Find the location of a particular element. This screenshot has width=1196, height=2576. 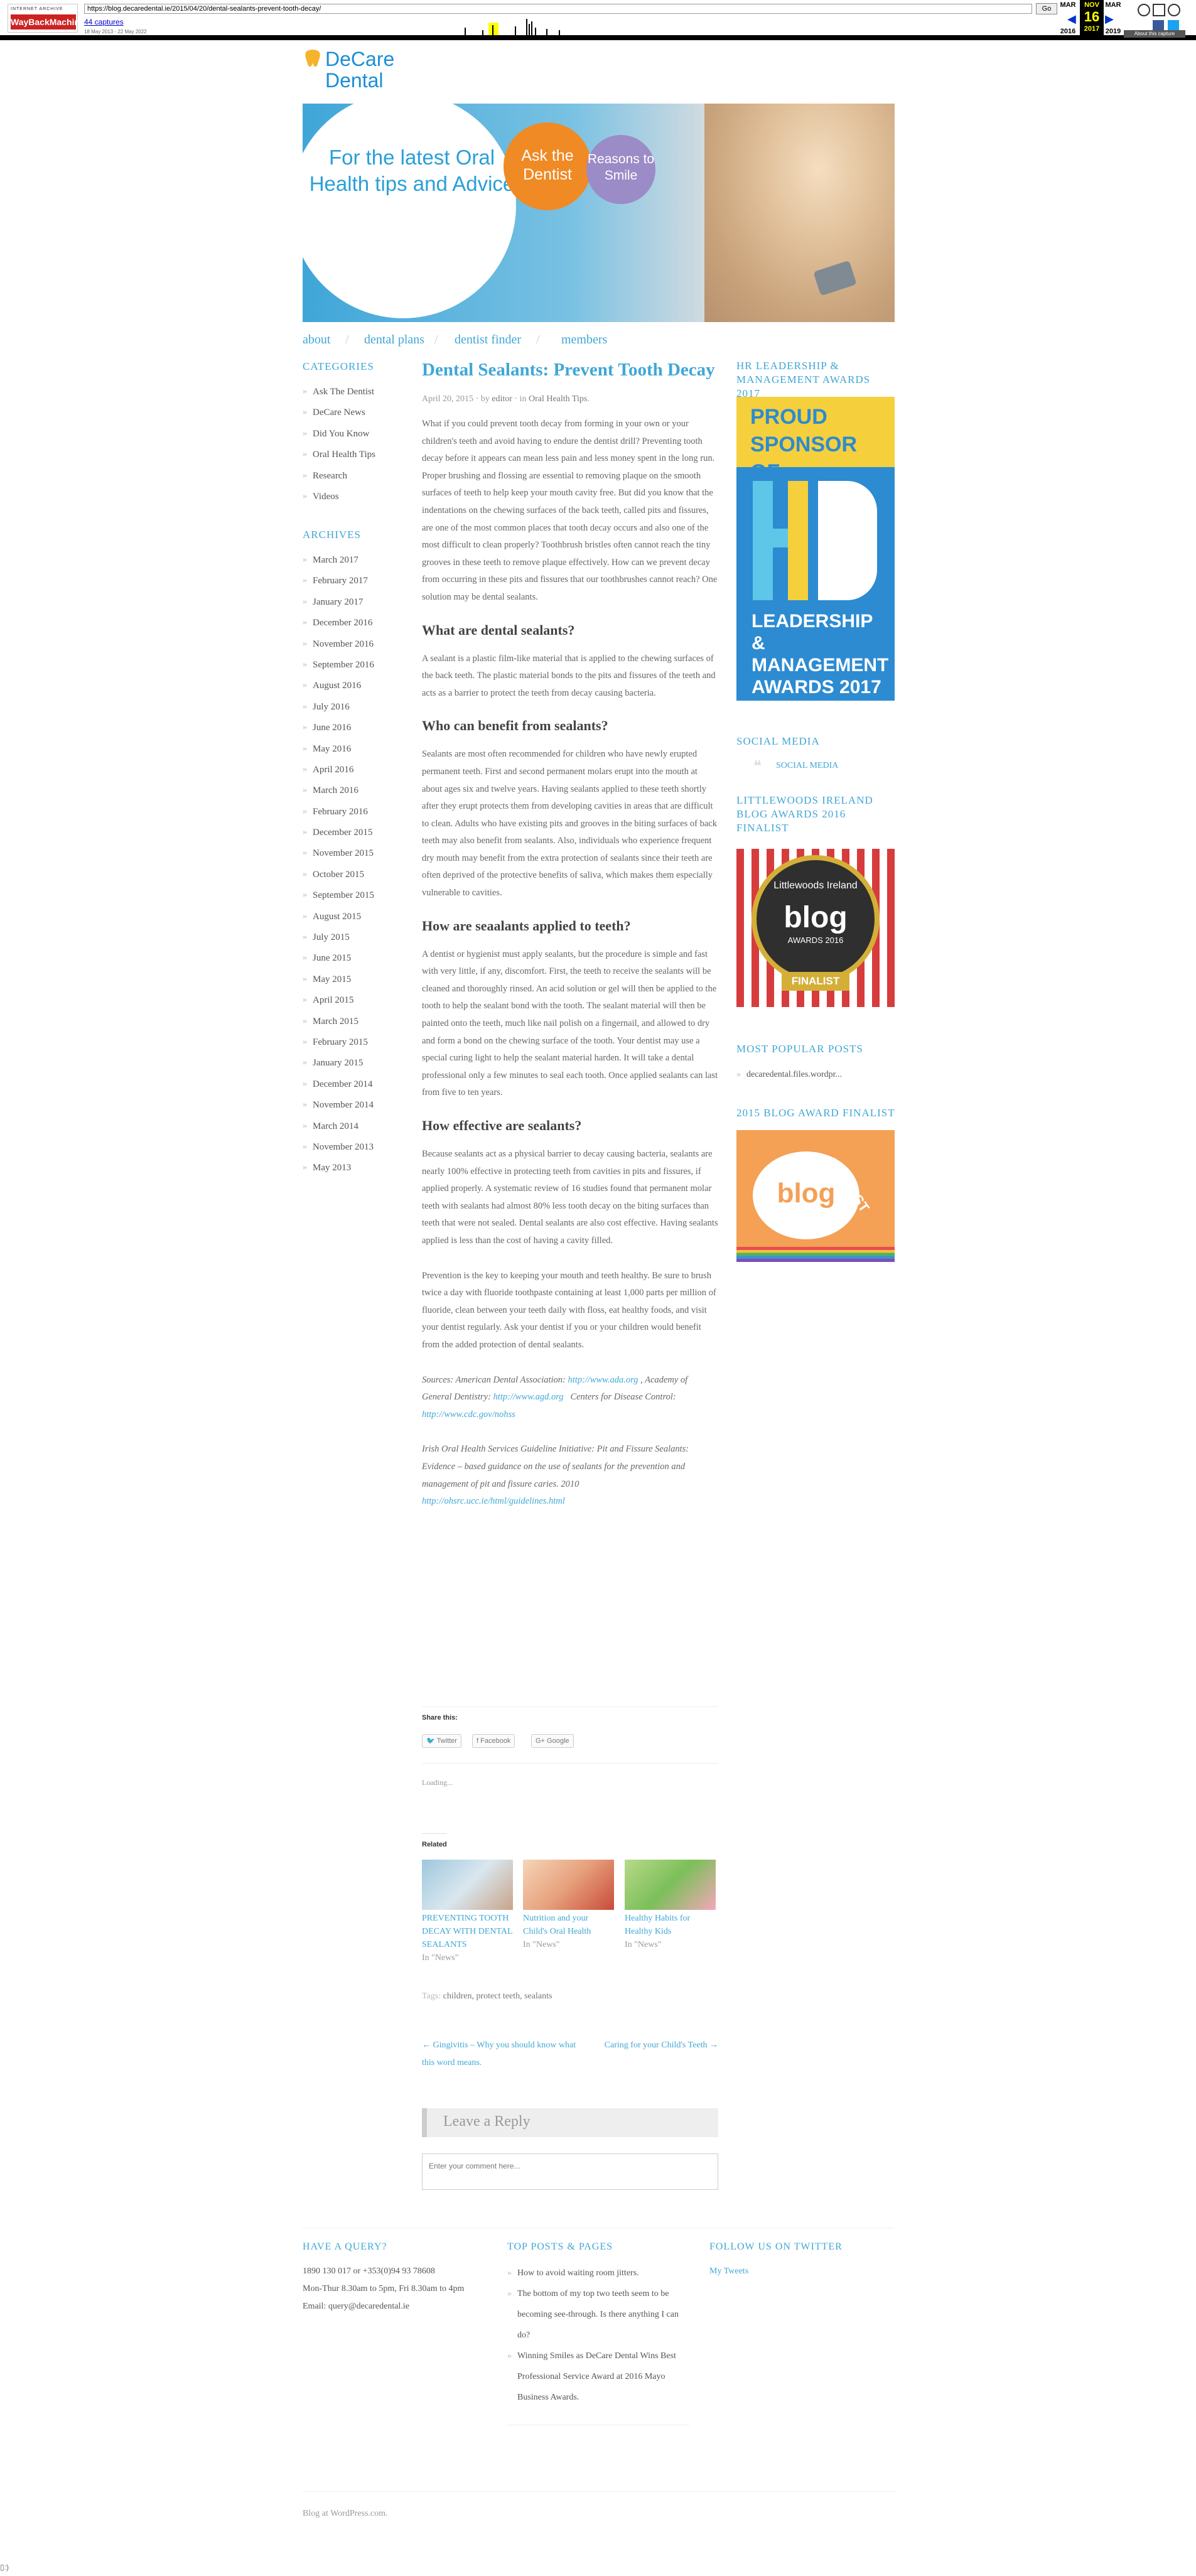

archive-item: February 2015 is located at coordinates (350, 1046).